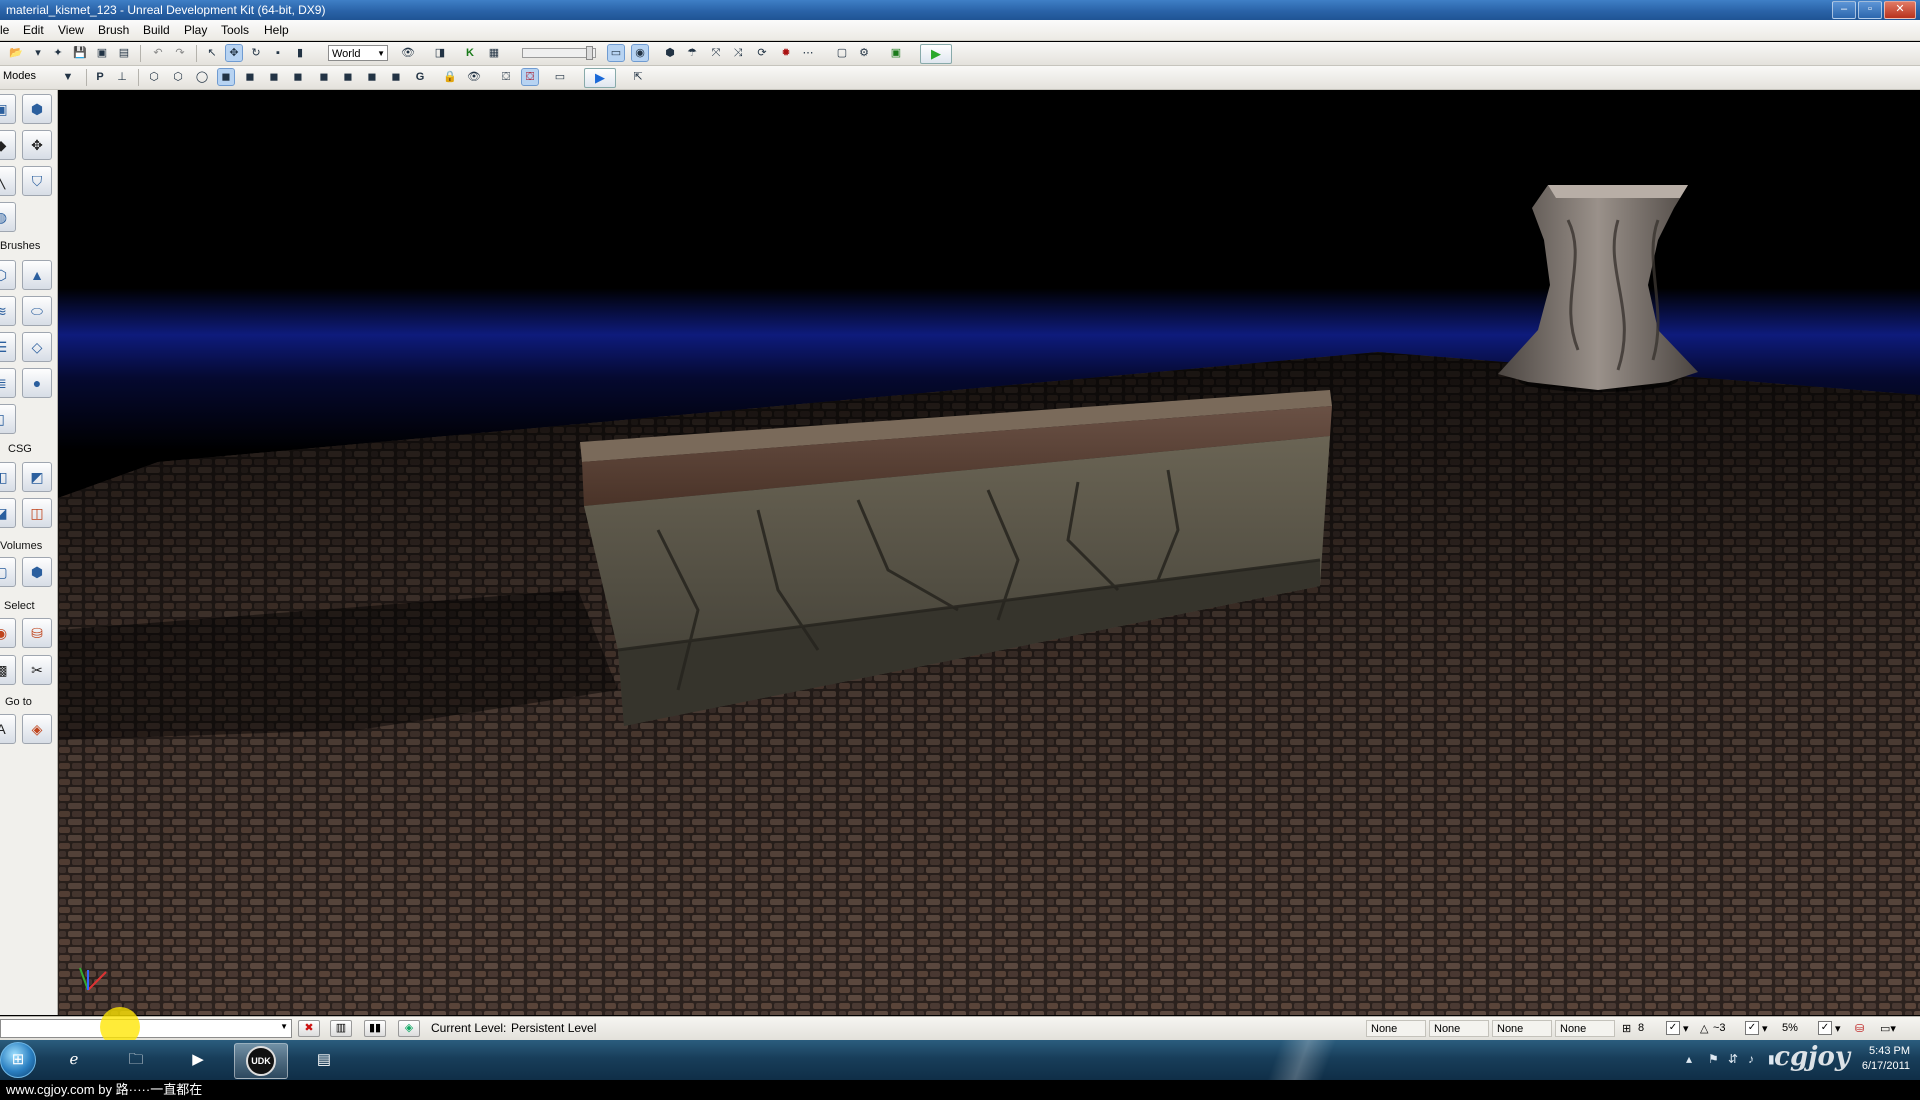  Describe the element at coordinates (235, 30) in the screenshot. I see `menu-tools: Tools` at that location.